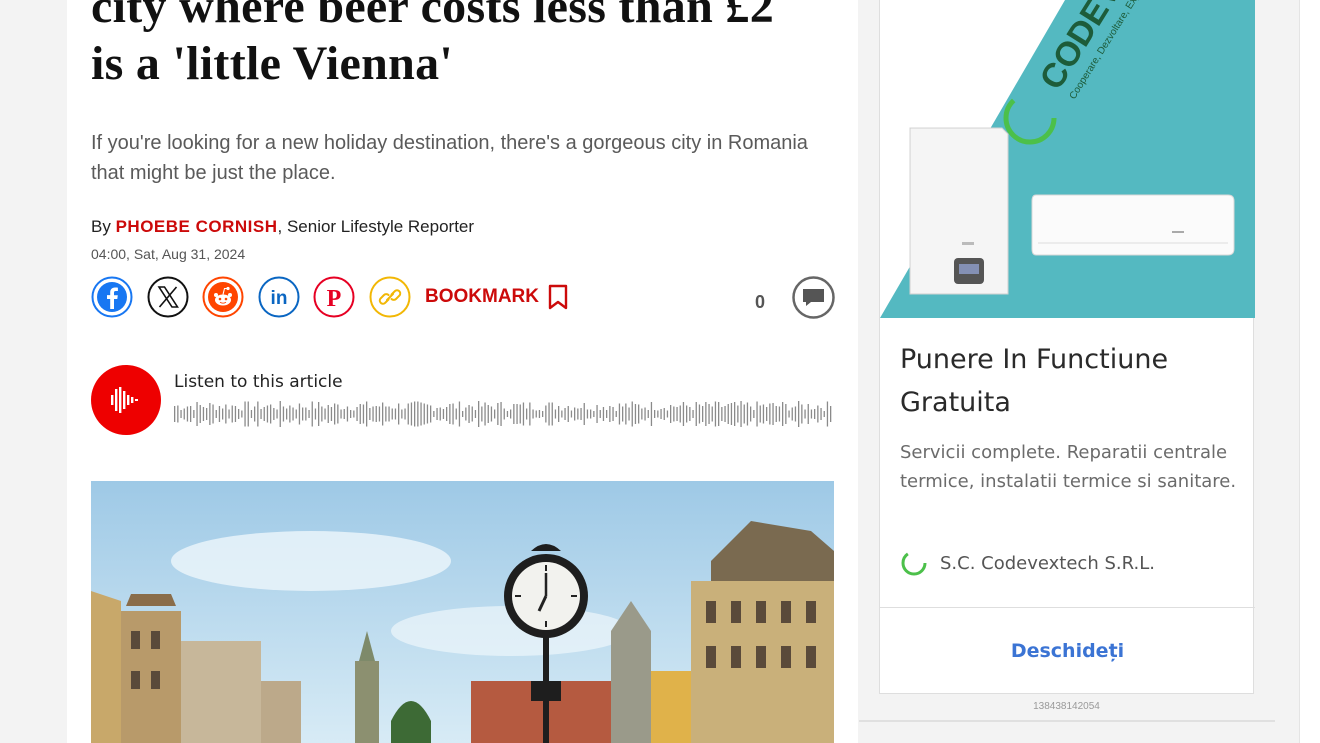  I want to click on audio-player: Listen to this article, so click(463, 400).